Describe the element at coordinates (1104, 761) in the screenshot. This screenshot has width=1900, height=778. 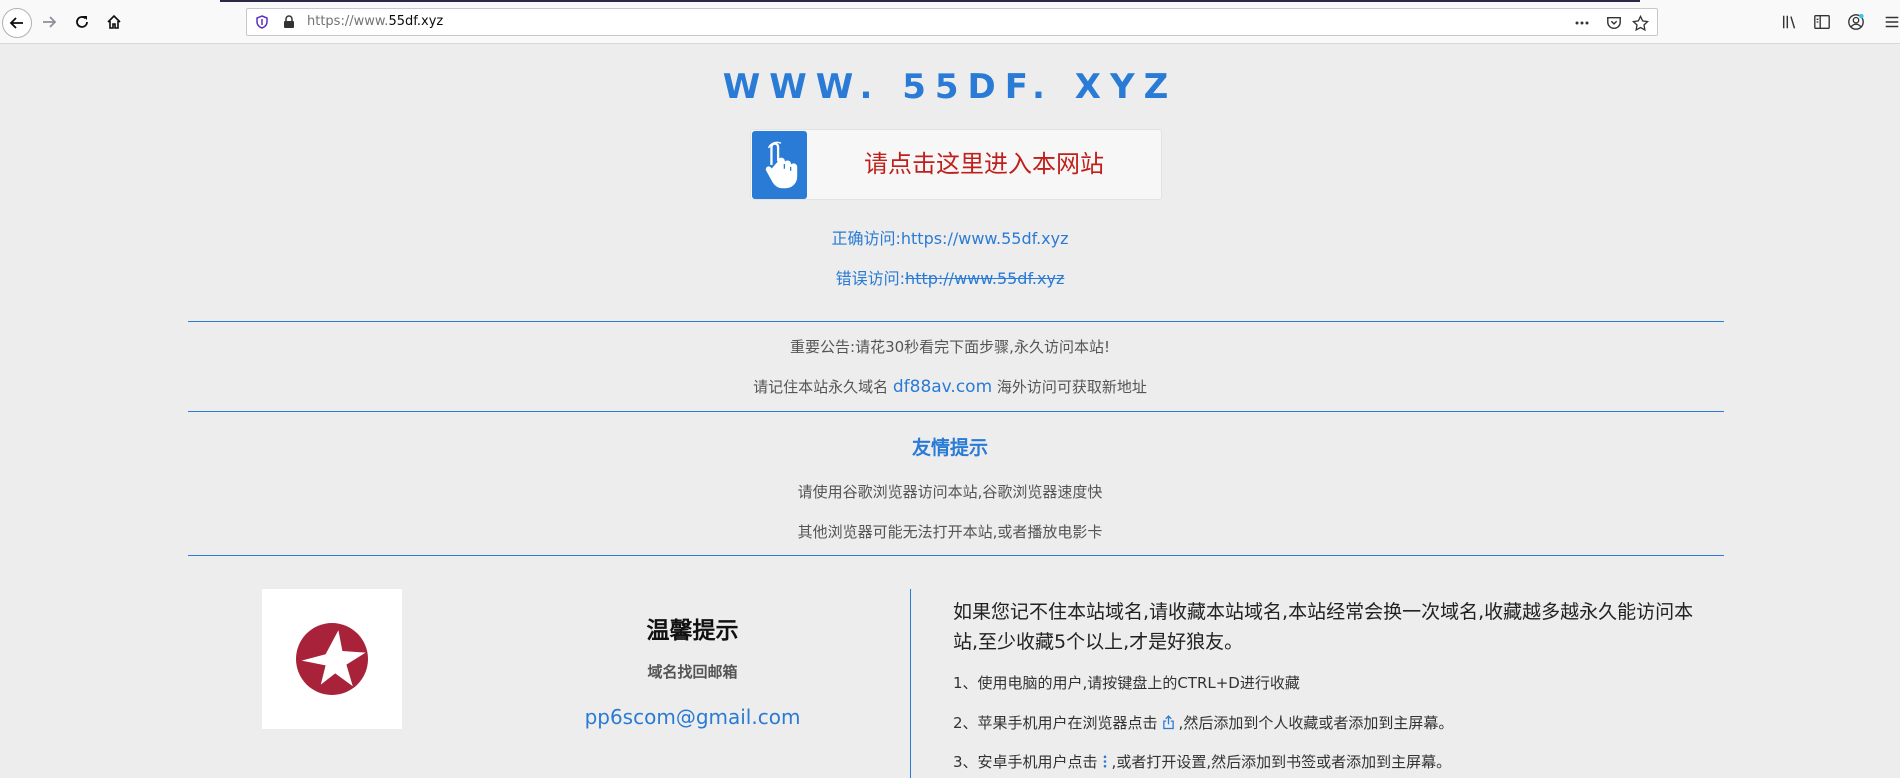
I see `kebab-menu-icon` at that location.